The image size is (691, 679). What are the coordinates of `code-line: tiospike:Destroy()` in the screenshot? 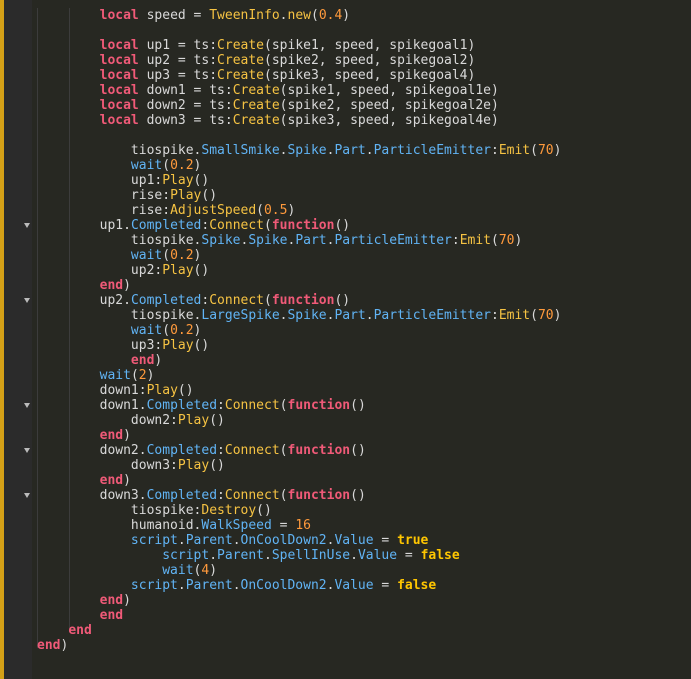 It's located at (299, 510).